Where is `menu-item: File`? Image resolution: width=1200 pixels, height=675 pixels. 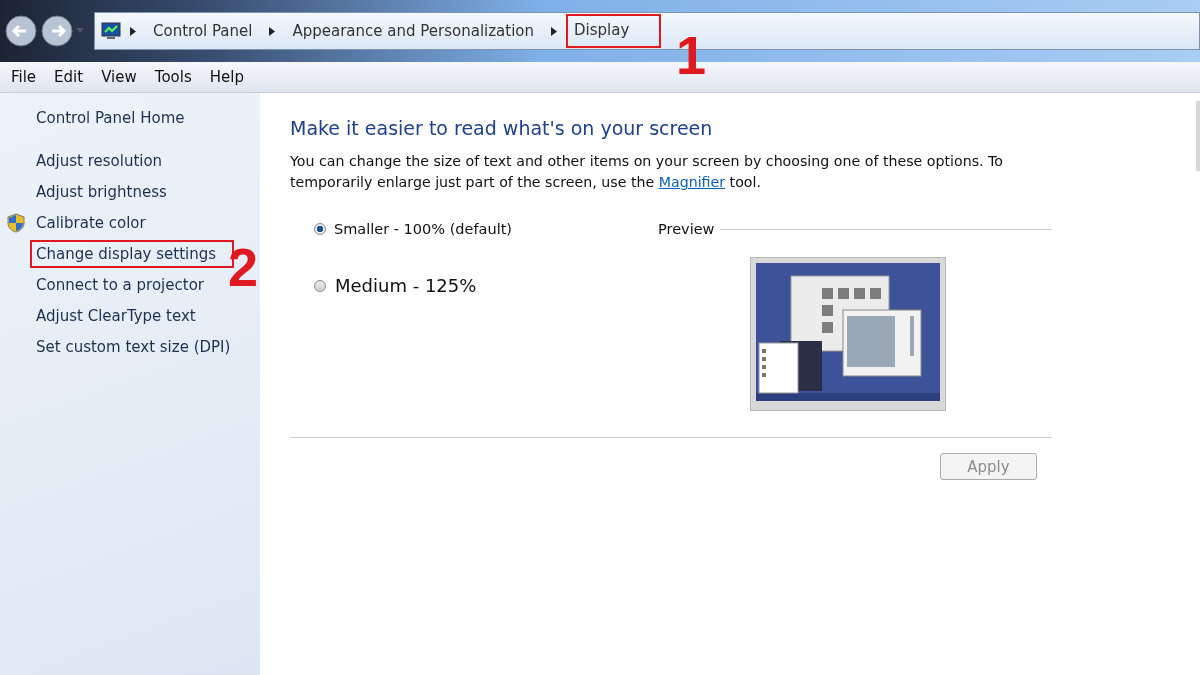
menu-item: File is located at coordinates (24, 77).